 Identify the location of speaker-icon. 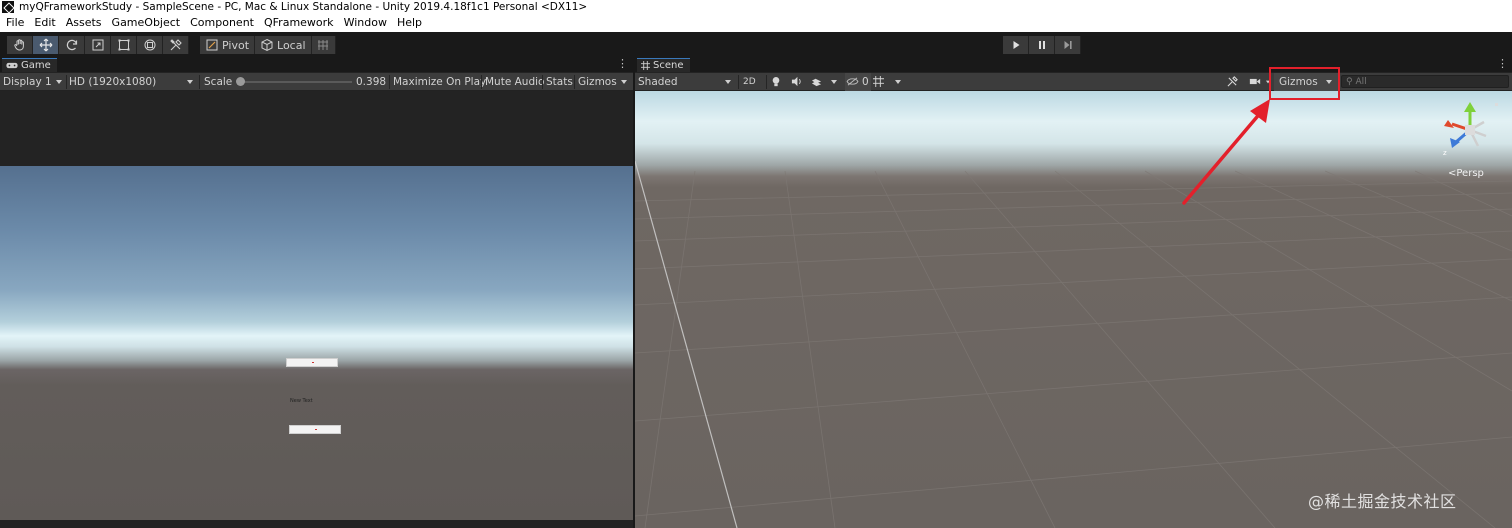
(796, 81).